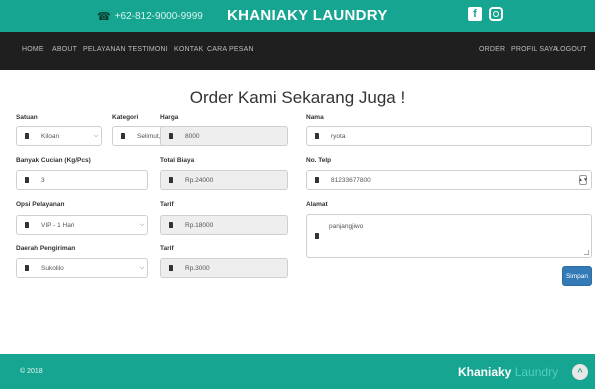 Image resolution: width=595 pixels, height=389 pixels. Describe the element at coordinates (317, 204) in the screenshot. I see `alamat-label: Alamat` at that location.